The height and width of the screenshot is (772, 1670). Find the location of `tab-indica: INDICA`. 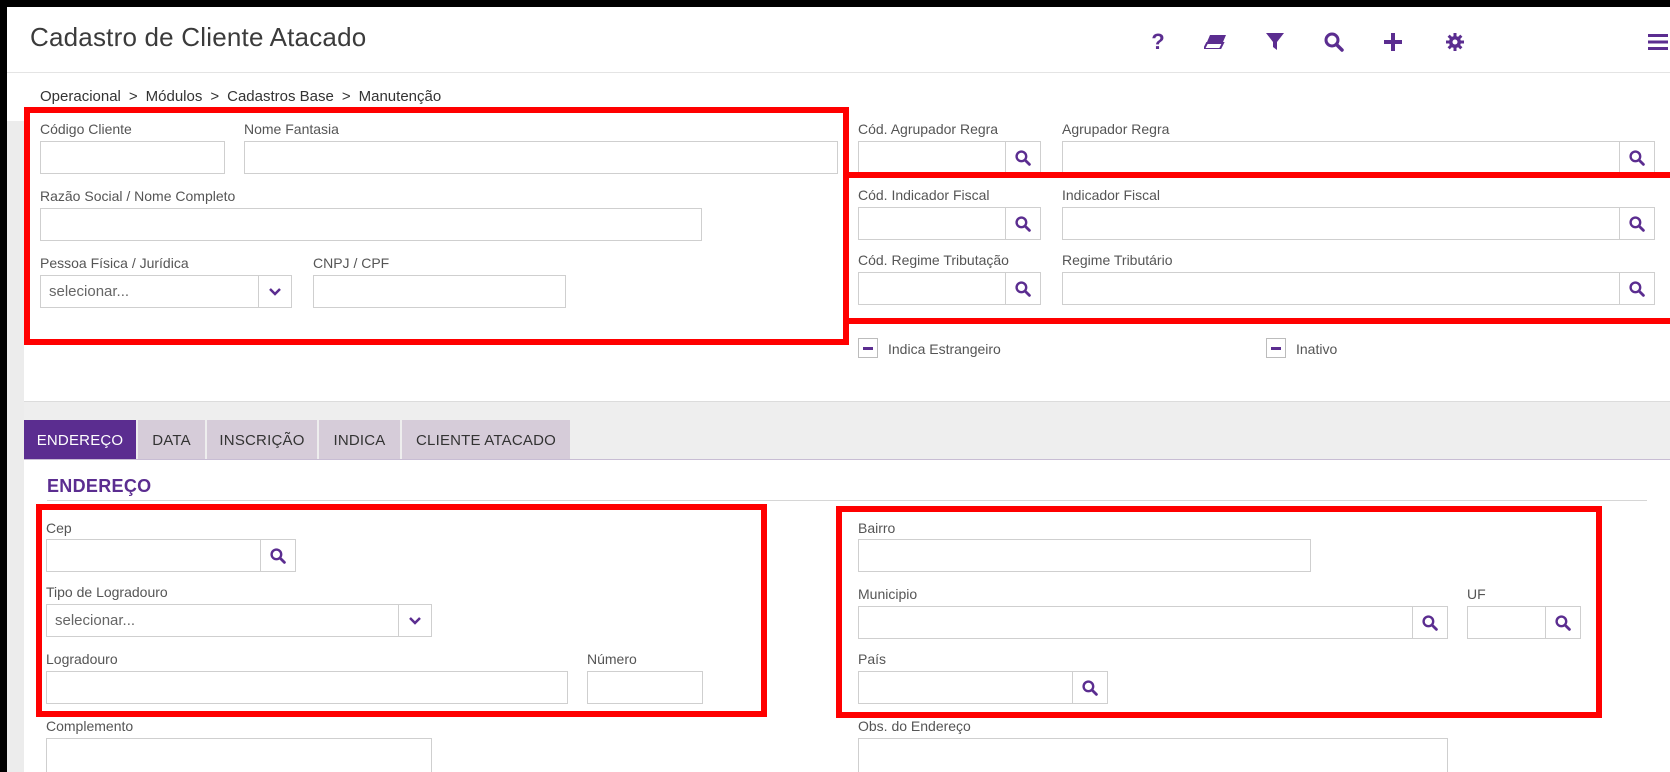

tab-indica: INDICA is located at coordinates (359, 440).